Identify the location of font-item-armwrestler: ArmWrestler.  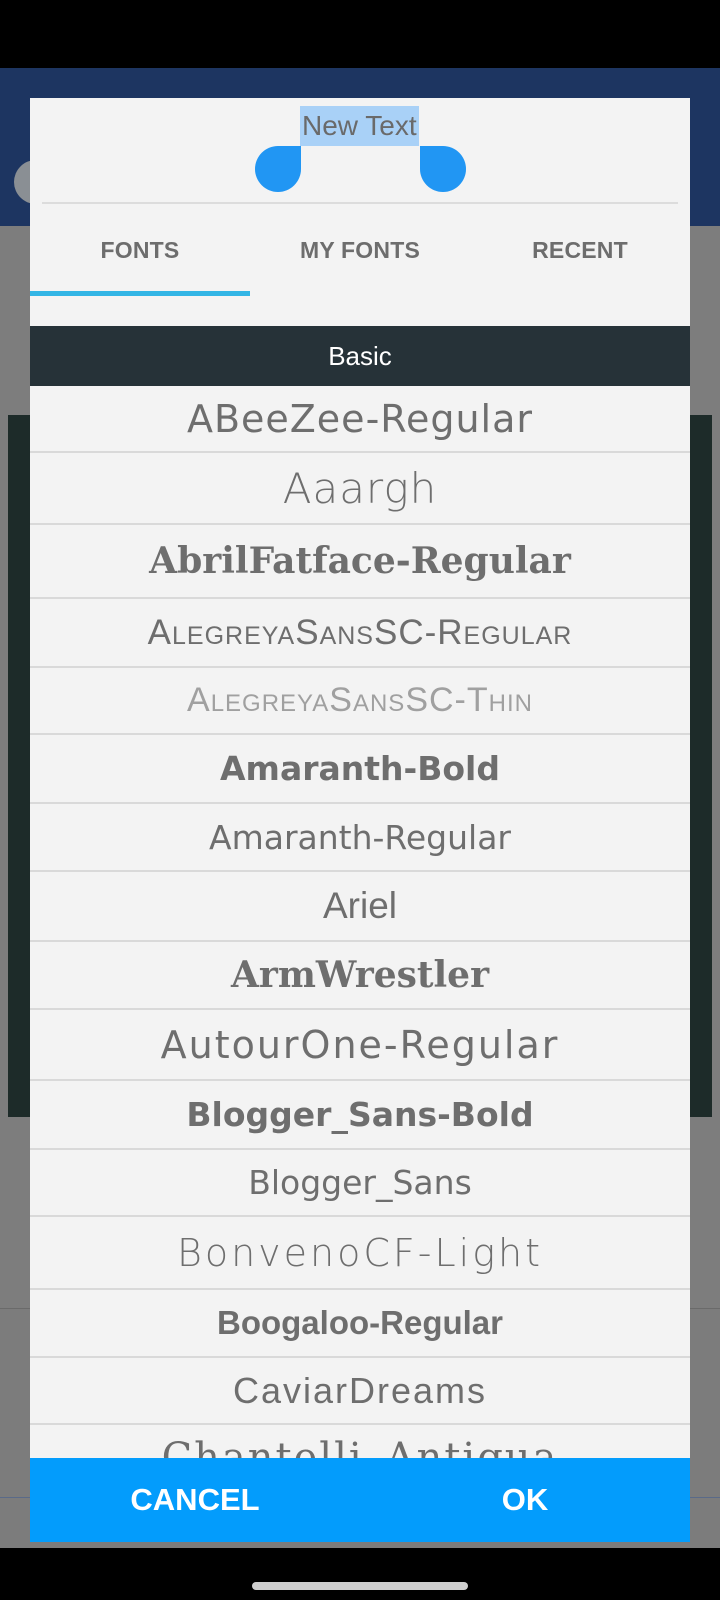
(360, 976).